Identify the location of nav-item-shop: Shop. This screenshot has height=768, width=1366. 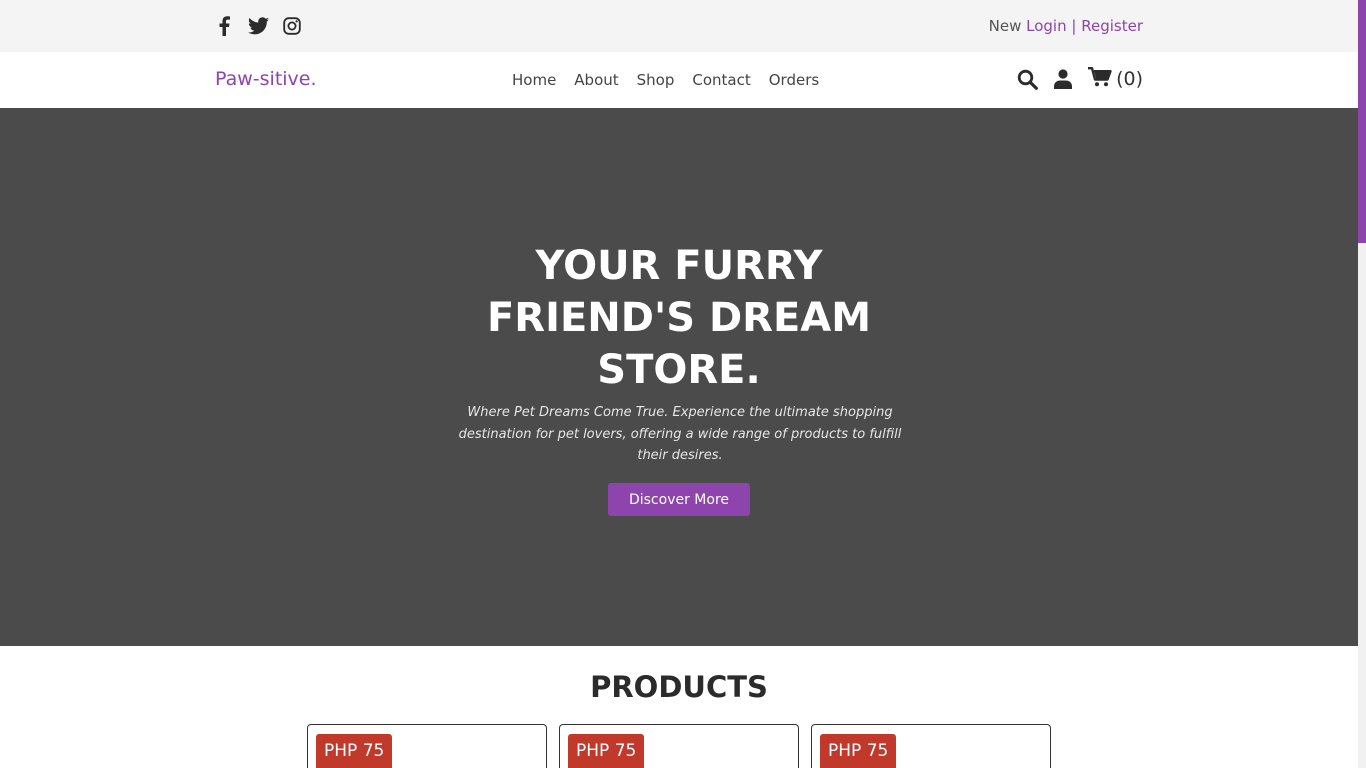
(656, 80).